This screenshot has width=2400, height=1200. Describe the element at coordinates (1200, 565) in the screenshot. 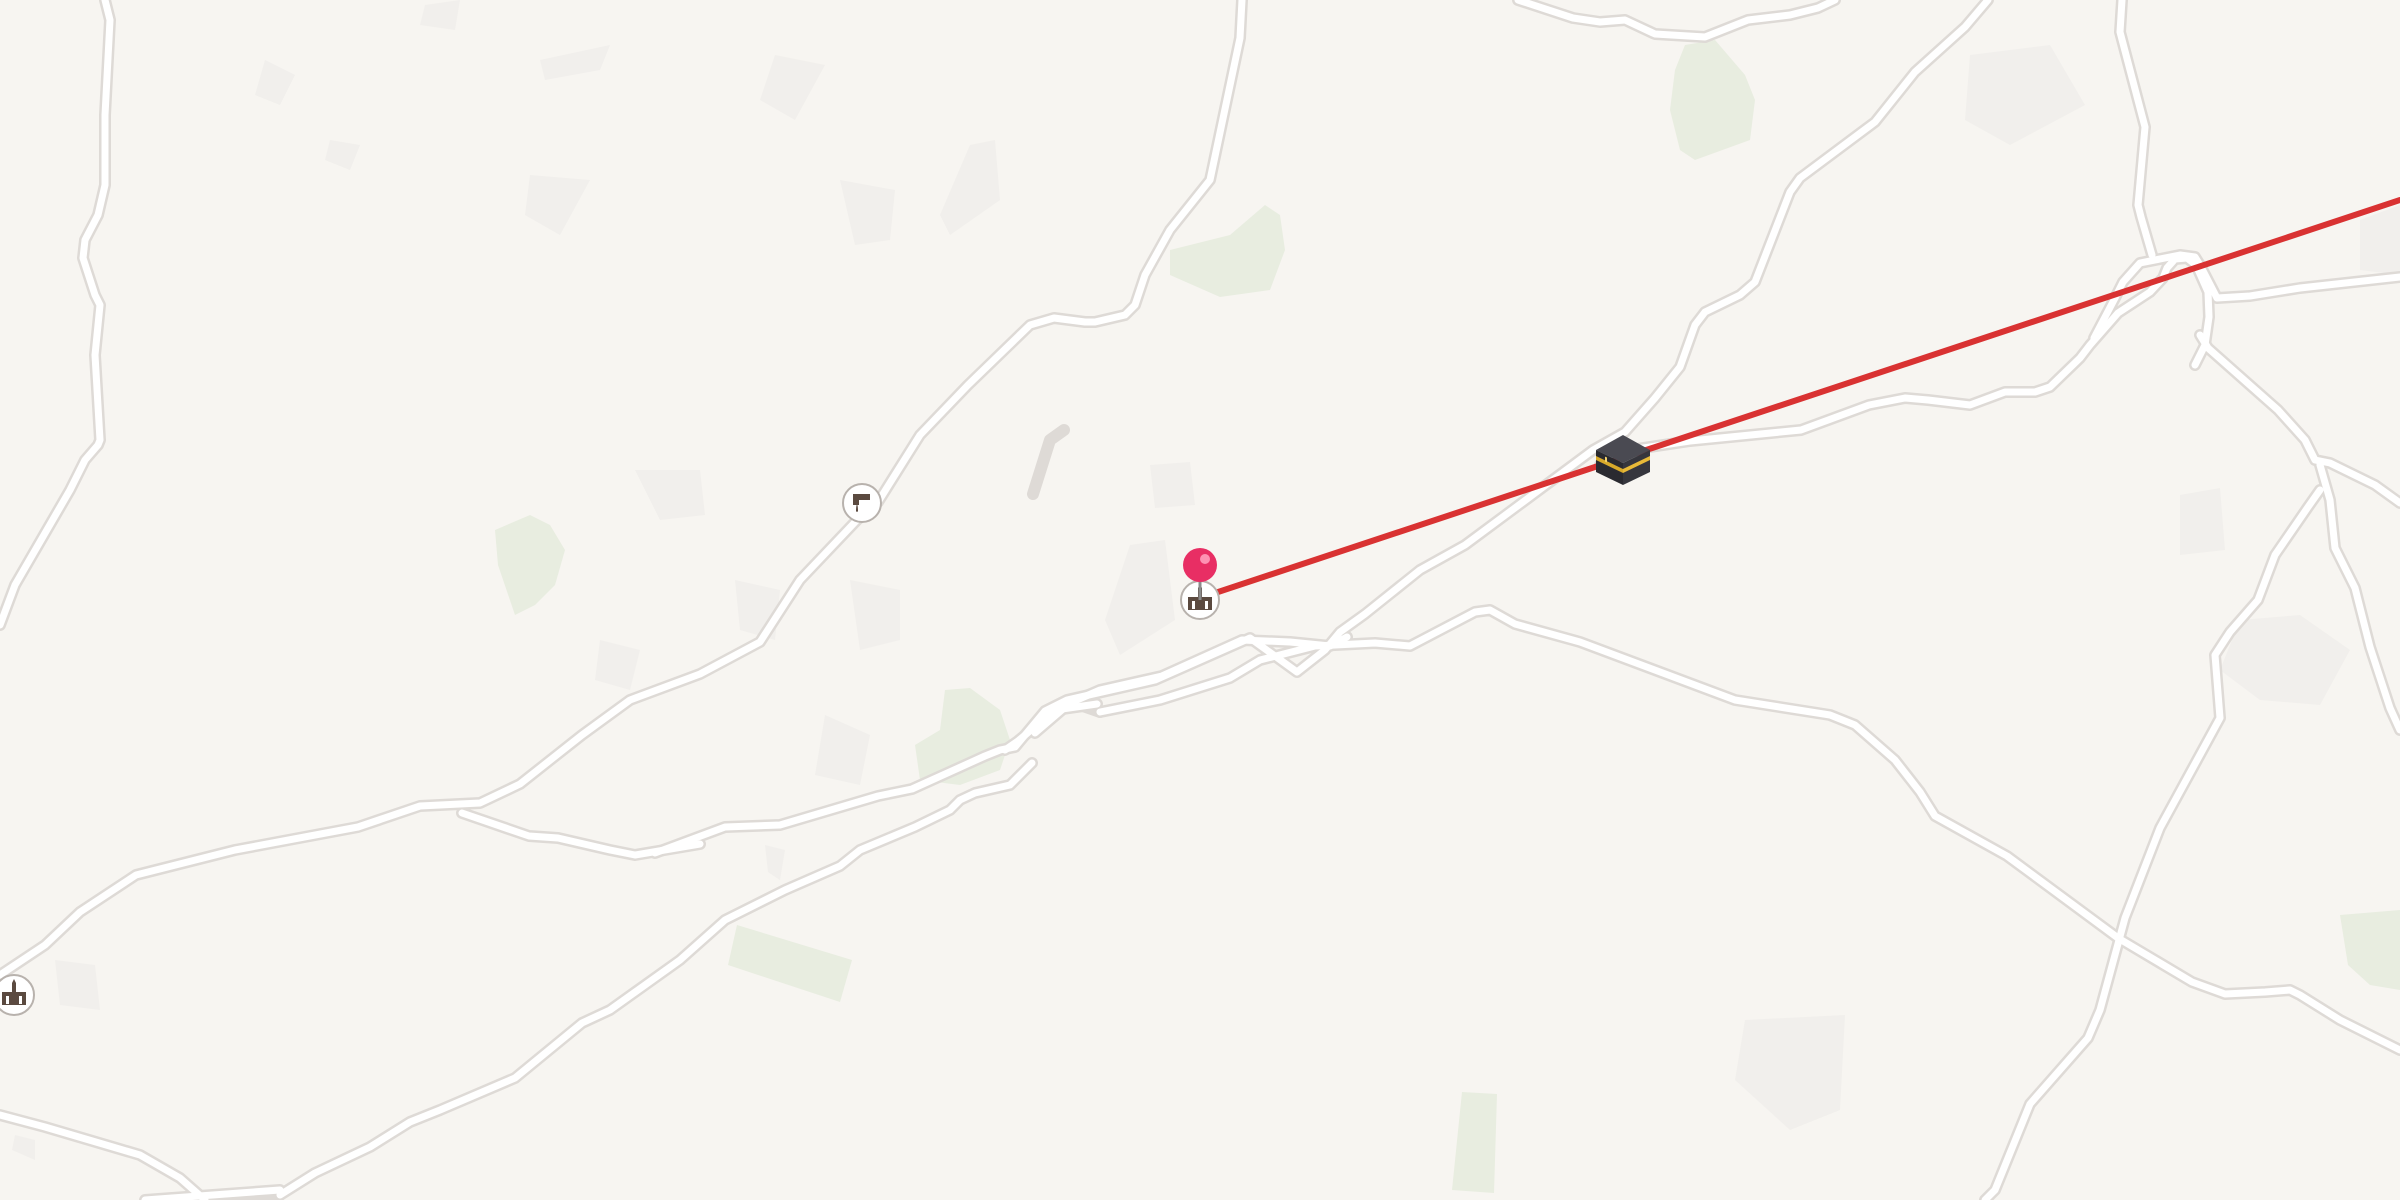

I see `map-pin-icon` at that location.